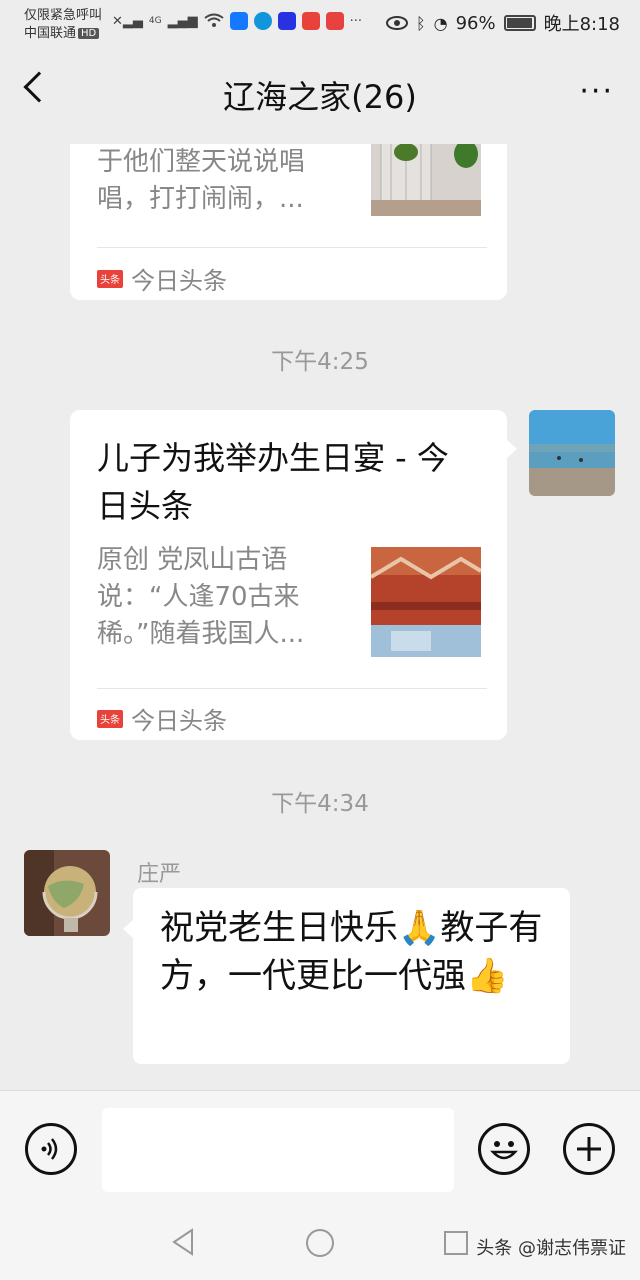 The image size is (640, 1280). What do you see at coordinates (63, 15) in the screenshot?
I see `emergency-call-text: 仅限紧急呼叫` at bounding box center [63, 15].